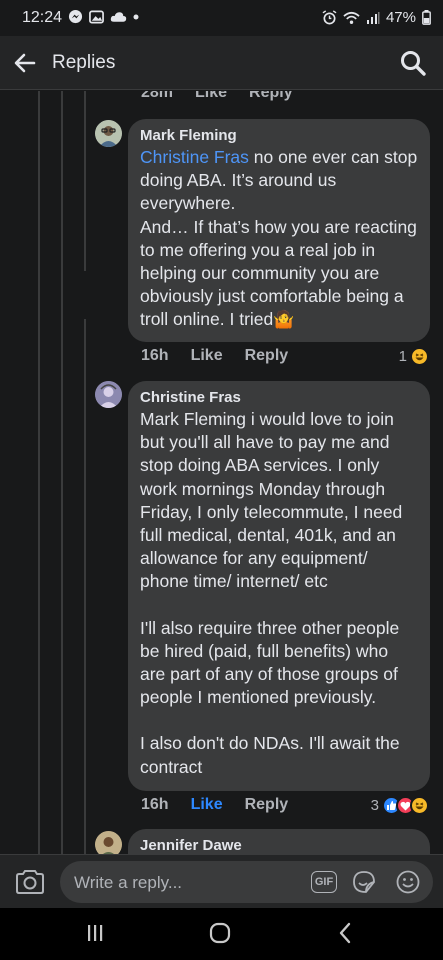 This screenshot has height=960, width=443. I want to click on comment-author: Christine Fras, so click(279, 397).